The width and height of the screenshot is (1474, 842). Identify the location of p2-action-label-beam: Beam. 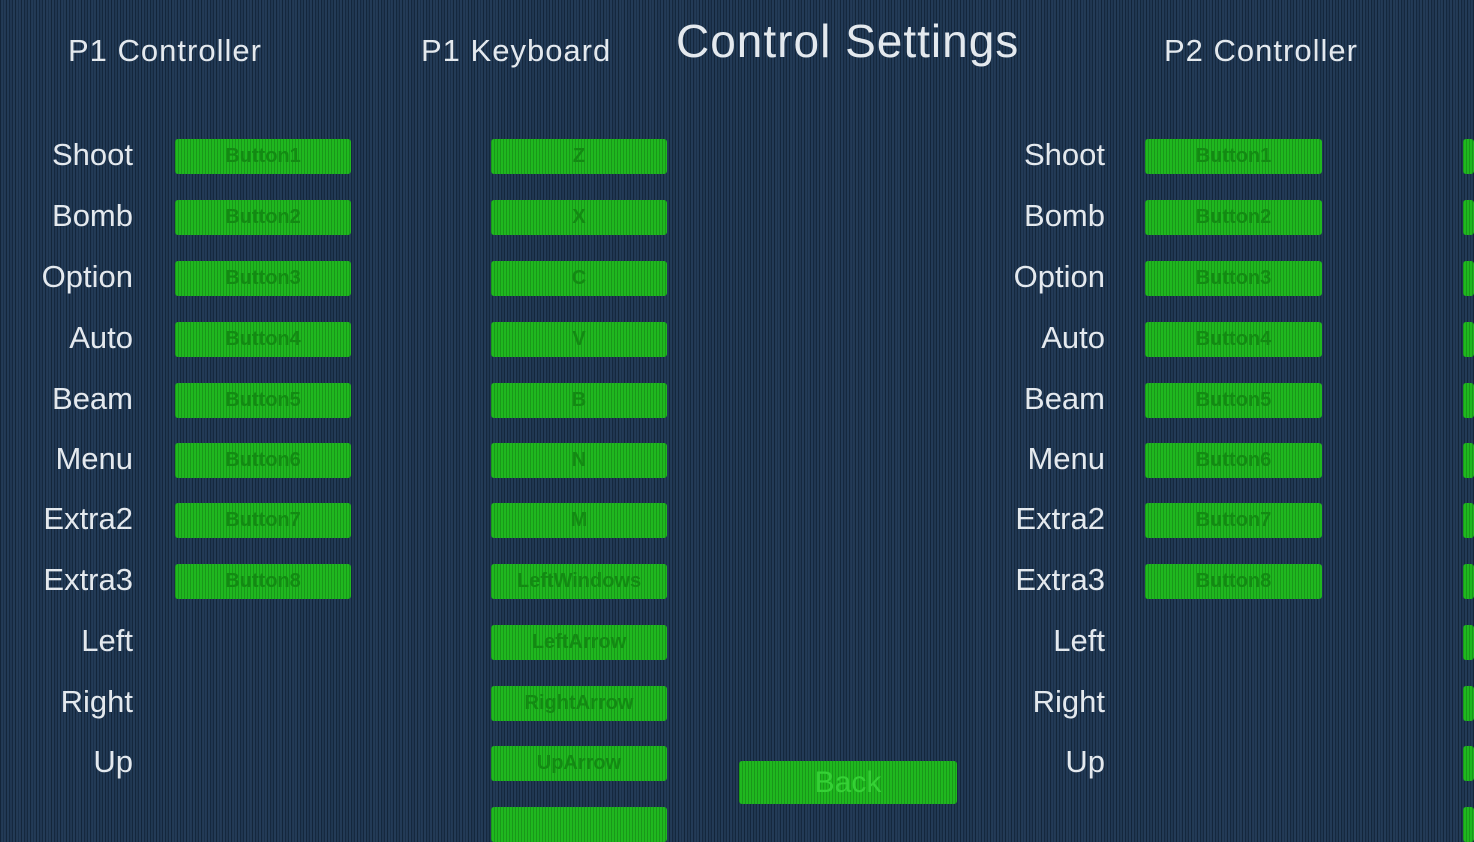
(1064, 398).